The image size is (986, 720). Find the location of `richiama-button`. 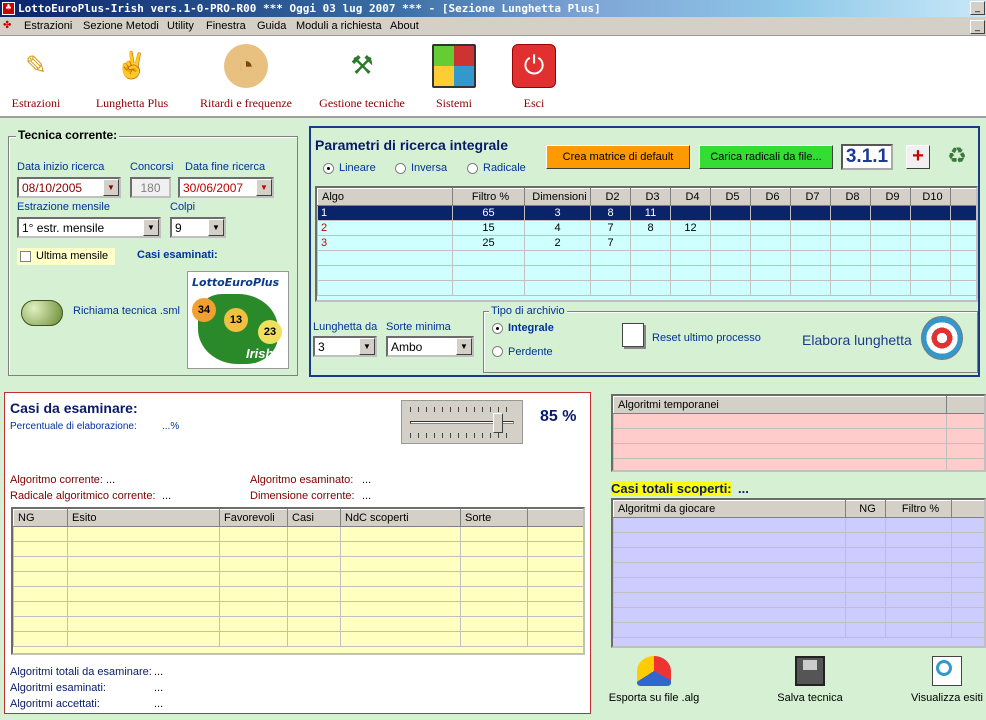

richiama-button is located at coordinates (42, 313).